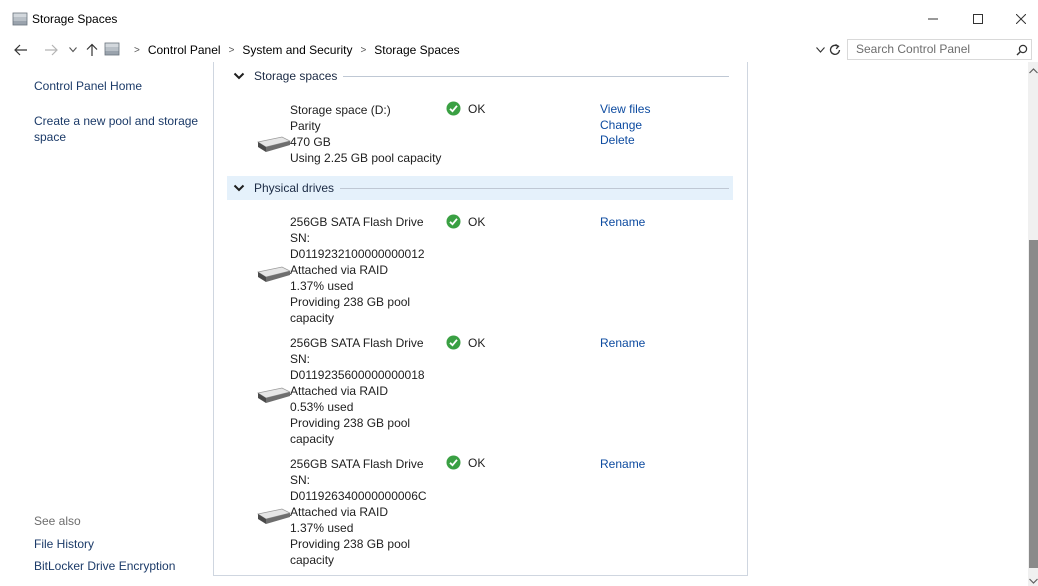 This screenshot has height=586, width=1038. What do you see at coordinates (357, 254) in the screenshot?
I see `drive-serial-number: D0119232100000000012` at bounding box center [357, 254].